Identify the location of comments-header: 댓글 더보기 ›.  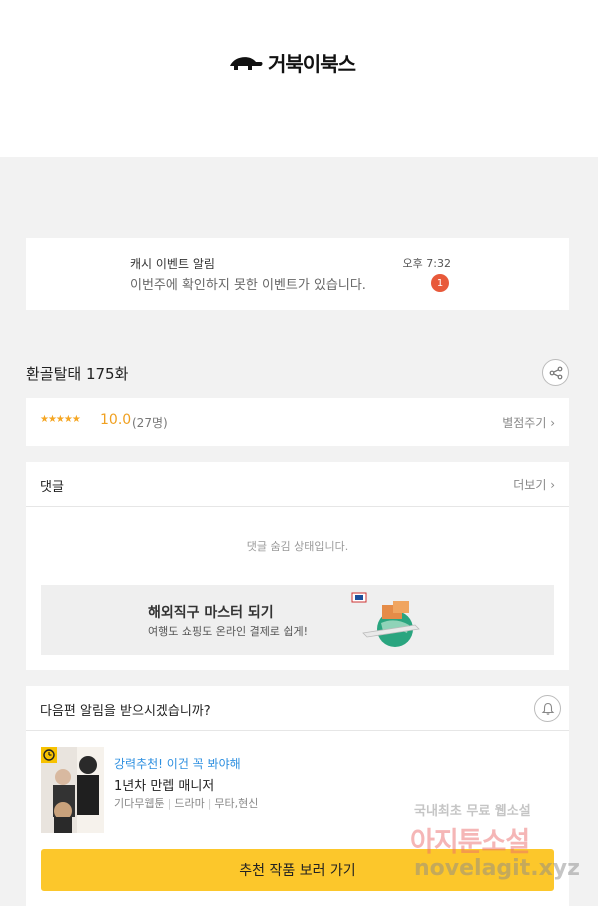
(297, 484).